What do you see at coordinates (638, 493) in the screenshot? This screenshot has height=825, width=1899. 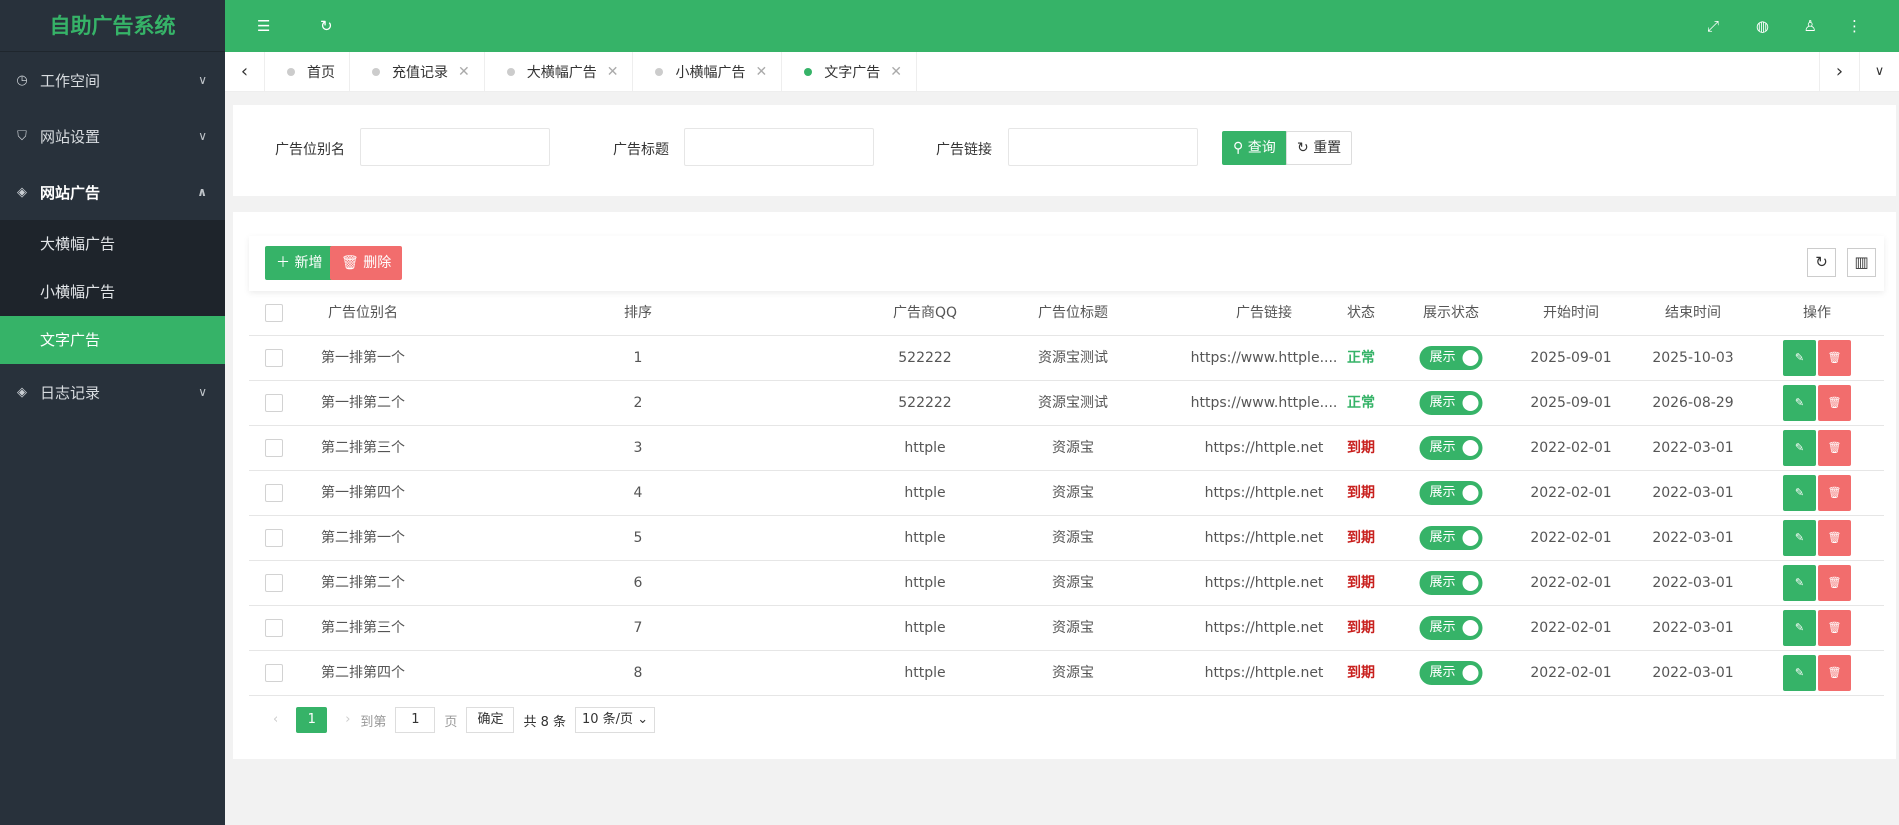 I see `sort-cell: 4` at bounding box center [638, 493].